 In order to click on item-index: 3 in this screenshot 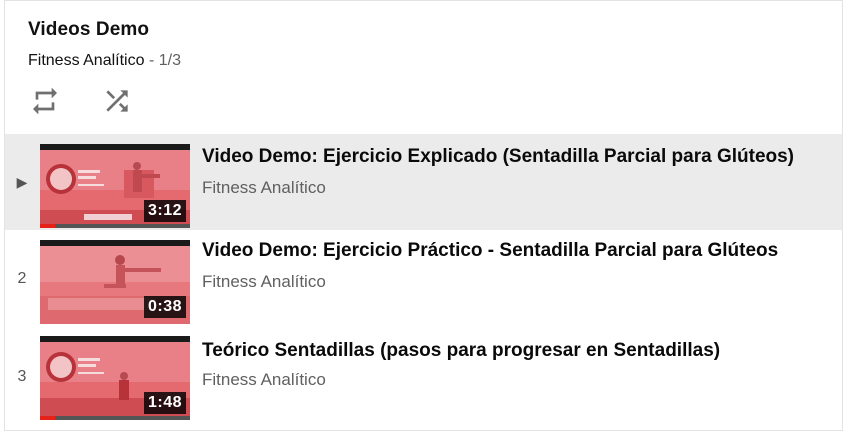, I will do `click(22, 376)`.